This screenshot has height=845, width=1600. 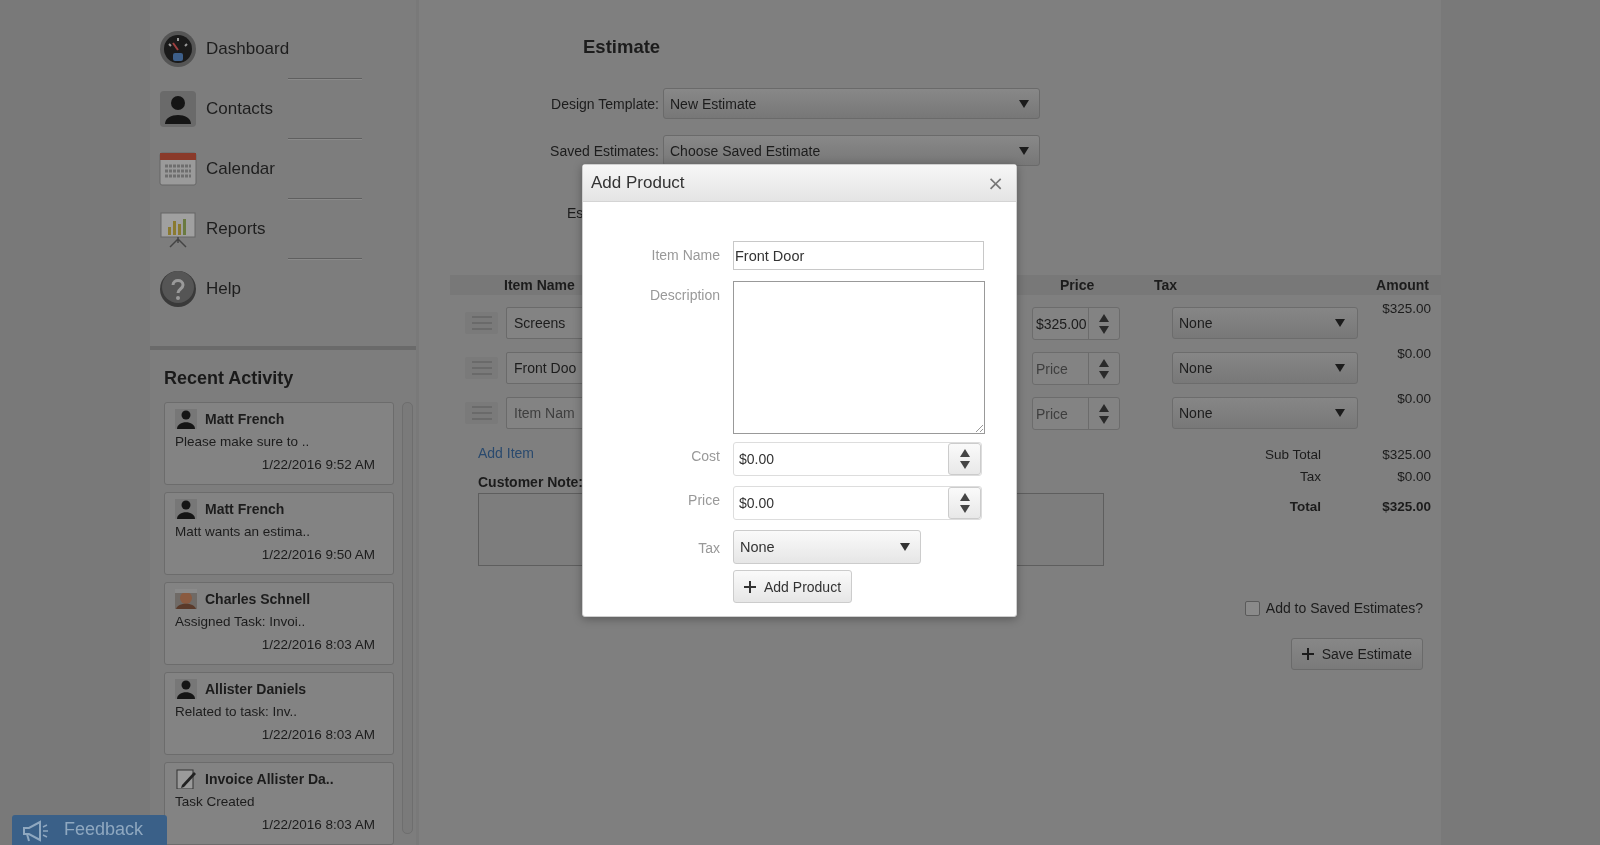 What do you see at coordinates (178, 229) in the screenshot?
I see `chart-easel-icon` at bounding box center [178, 229].